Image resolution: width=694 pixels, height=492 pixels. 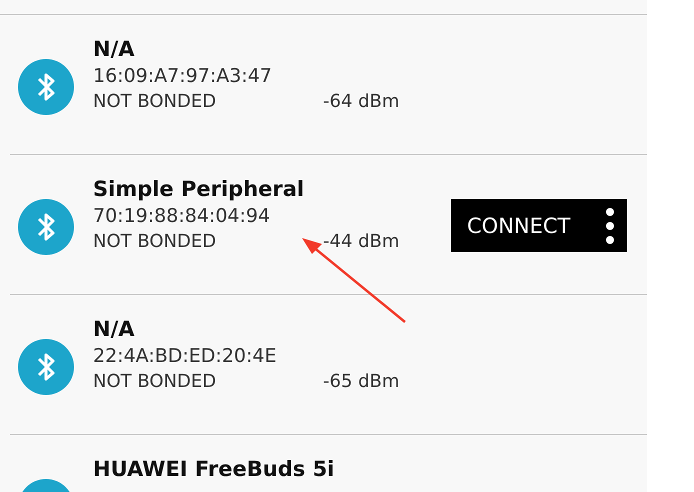 I want to click on device-address: 70:19:88:84:04:94, so click(x=182, y=216).